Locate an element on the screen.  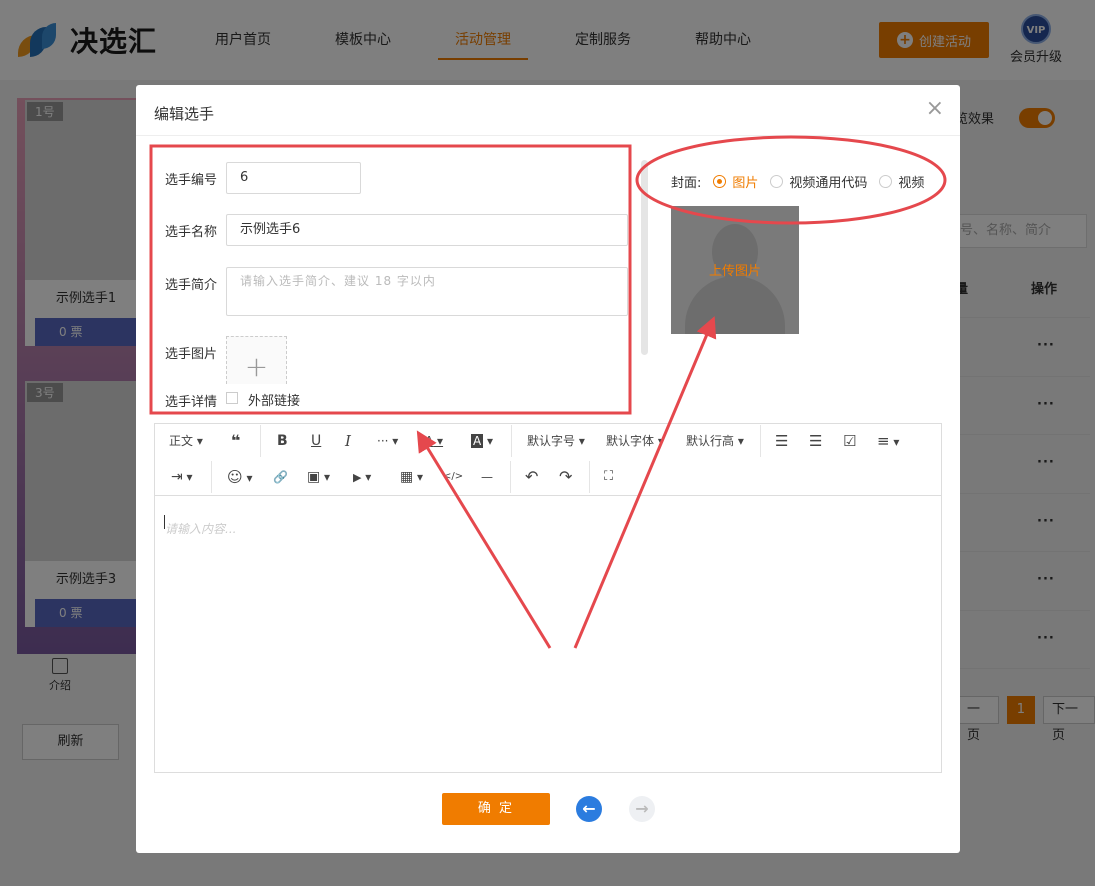
detail-label: 选手详情 is located at coordinates (191, 402).